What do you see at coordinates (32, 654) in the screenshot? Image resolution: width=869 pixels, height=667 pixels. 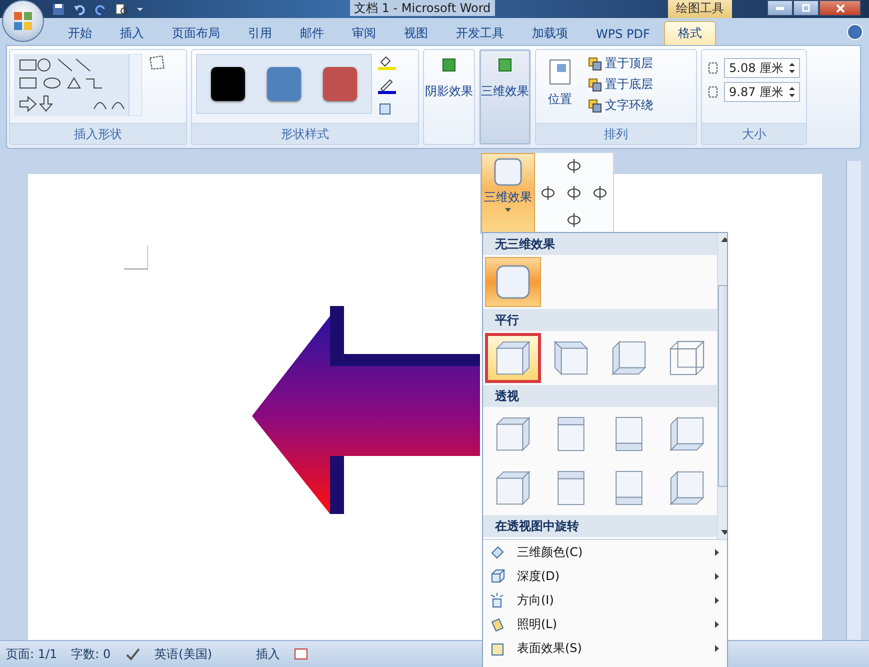 I see `page-count: 页面: 1/1` at bounding box center [32, 654].